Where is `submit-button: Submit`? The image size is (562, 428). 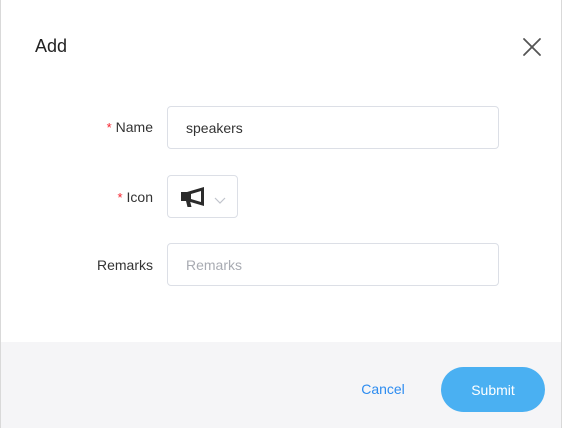 submit-button: Submit is located at coordinates (493, 389).